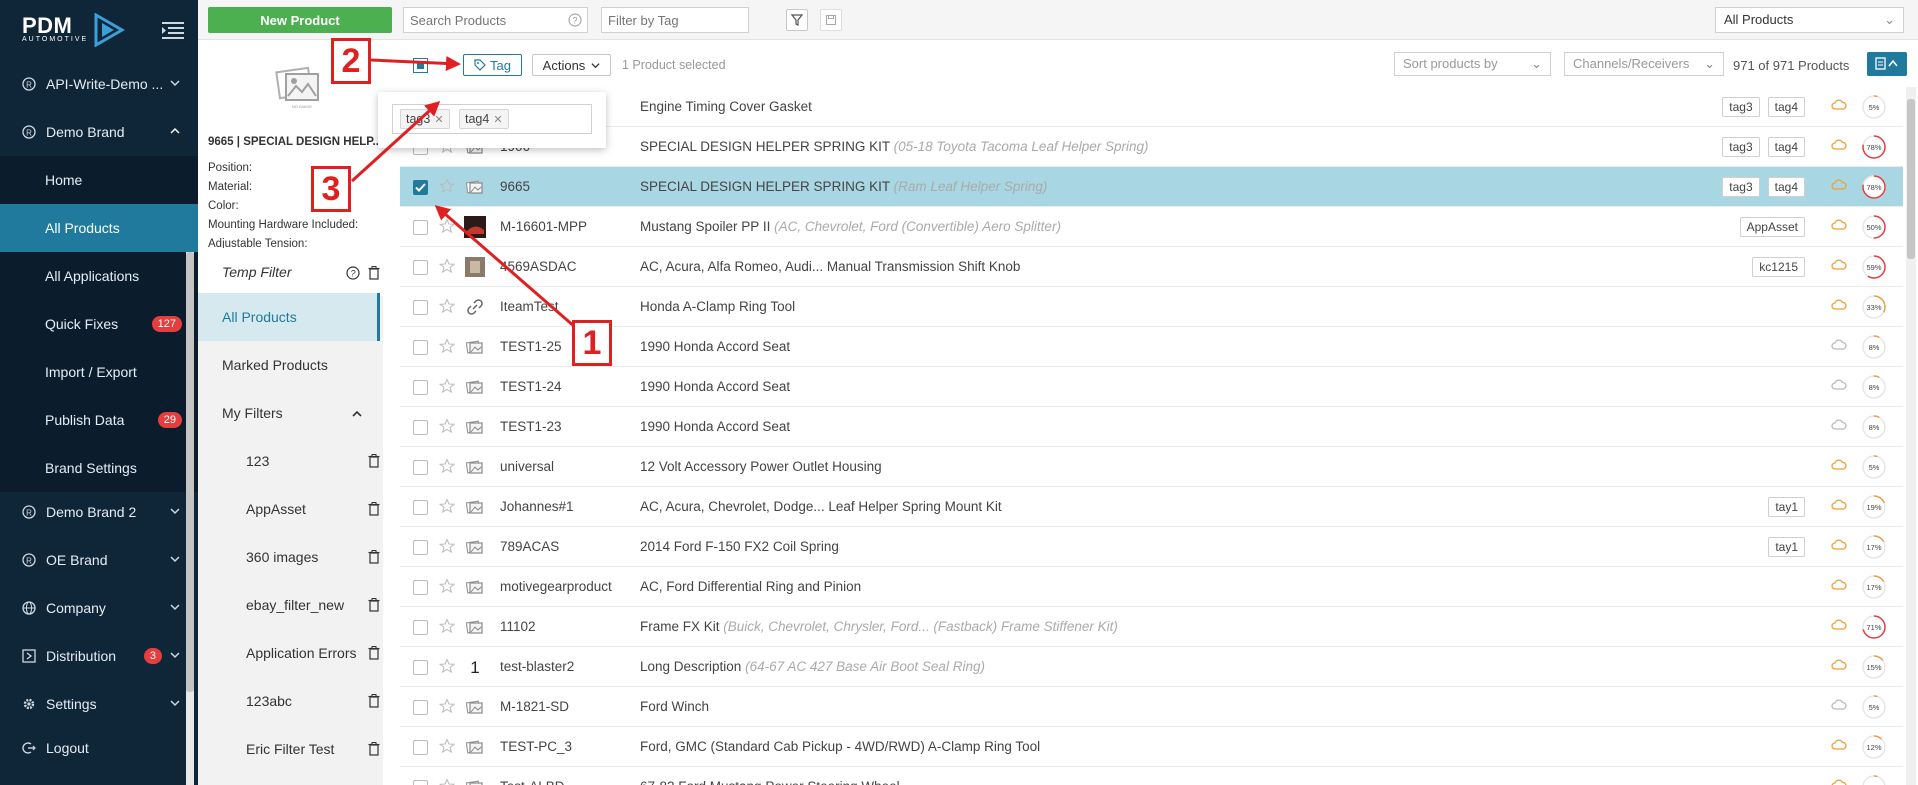  I want to click on saved-filter-item: AppAsset, so click(289, 509).